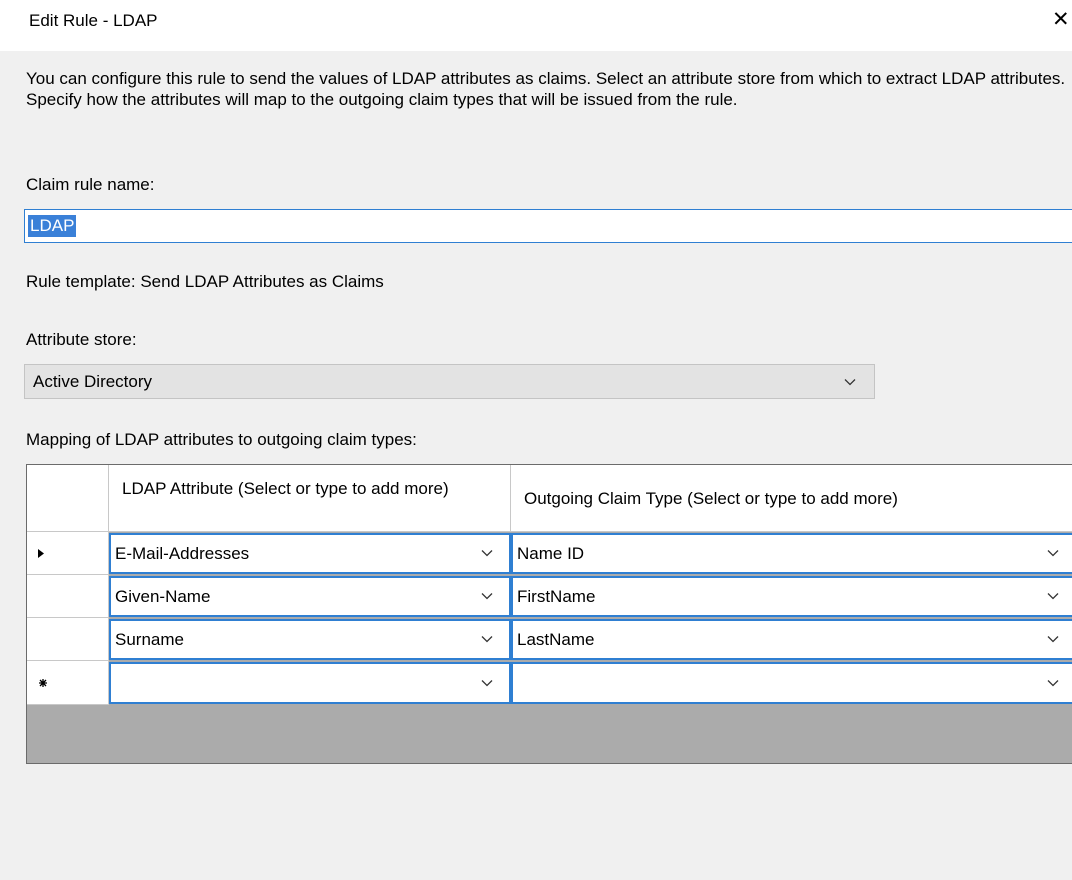 This screenshot has width=1072, height=880. Describe the element at coordinates (548, 226) in the screenshot. I see `claim-rule-name-input: LDAP` at that location.